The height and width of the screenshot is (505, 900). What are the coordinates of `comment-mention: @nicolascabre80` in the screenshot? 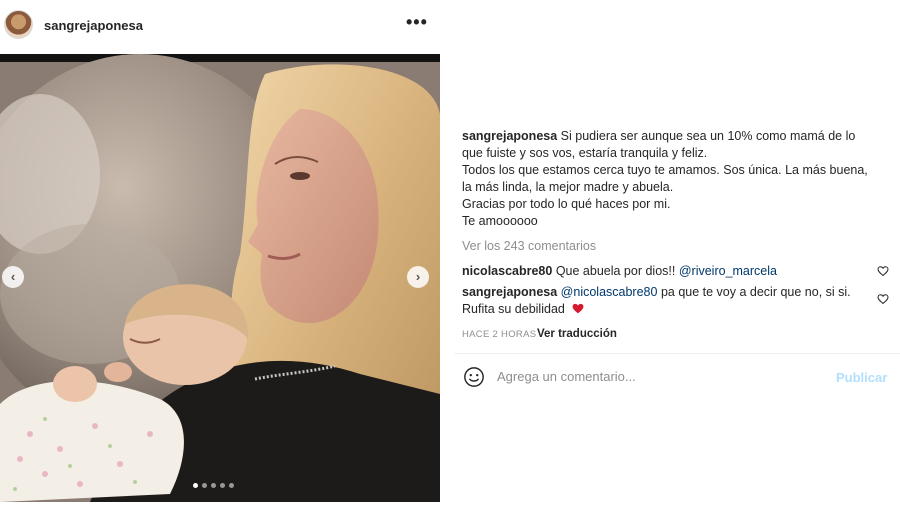 It's located at (609, 292).